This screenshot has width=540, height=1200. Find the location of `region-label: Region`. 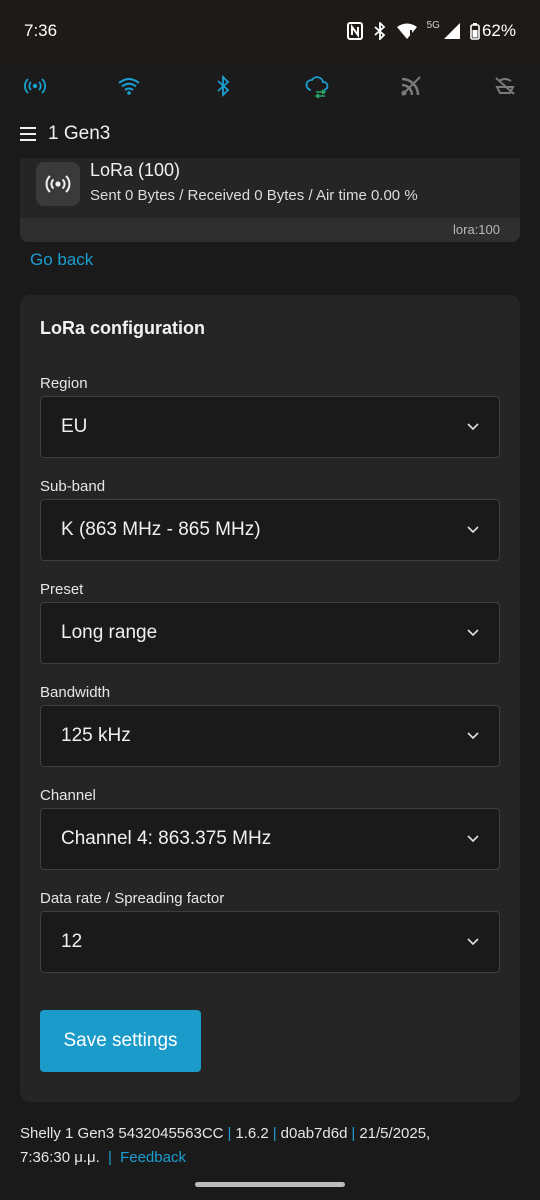

region-label: Region is located at coordinates (64, 383).